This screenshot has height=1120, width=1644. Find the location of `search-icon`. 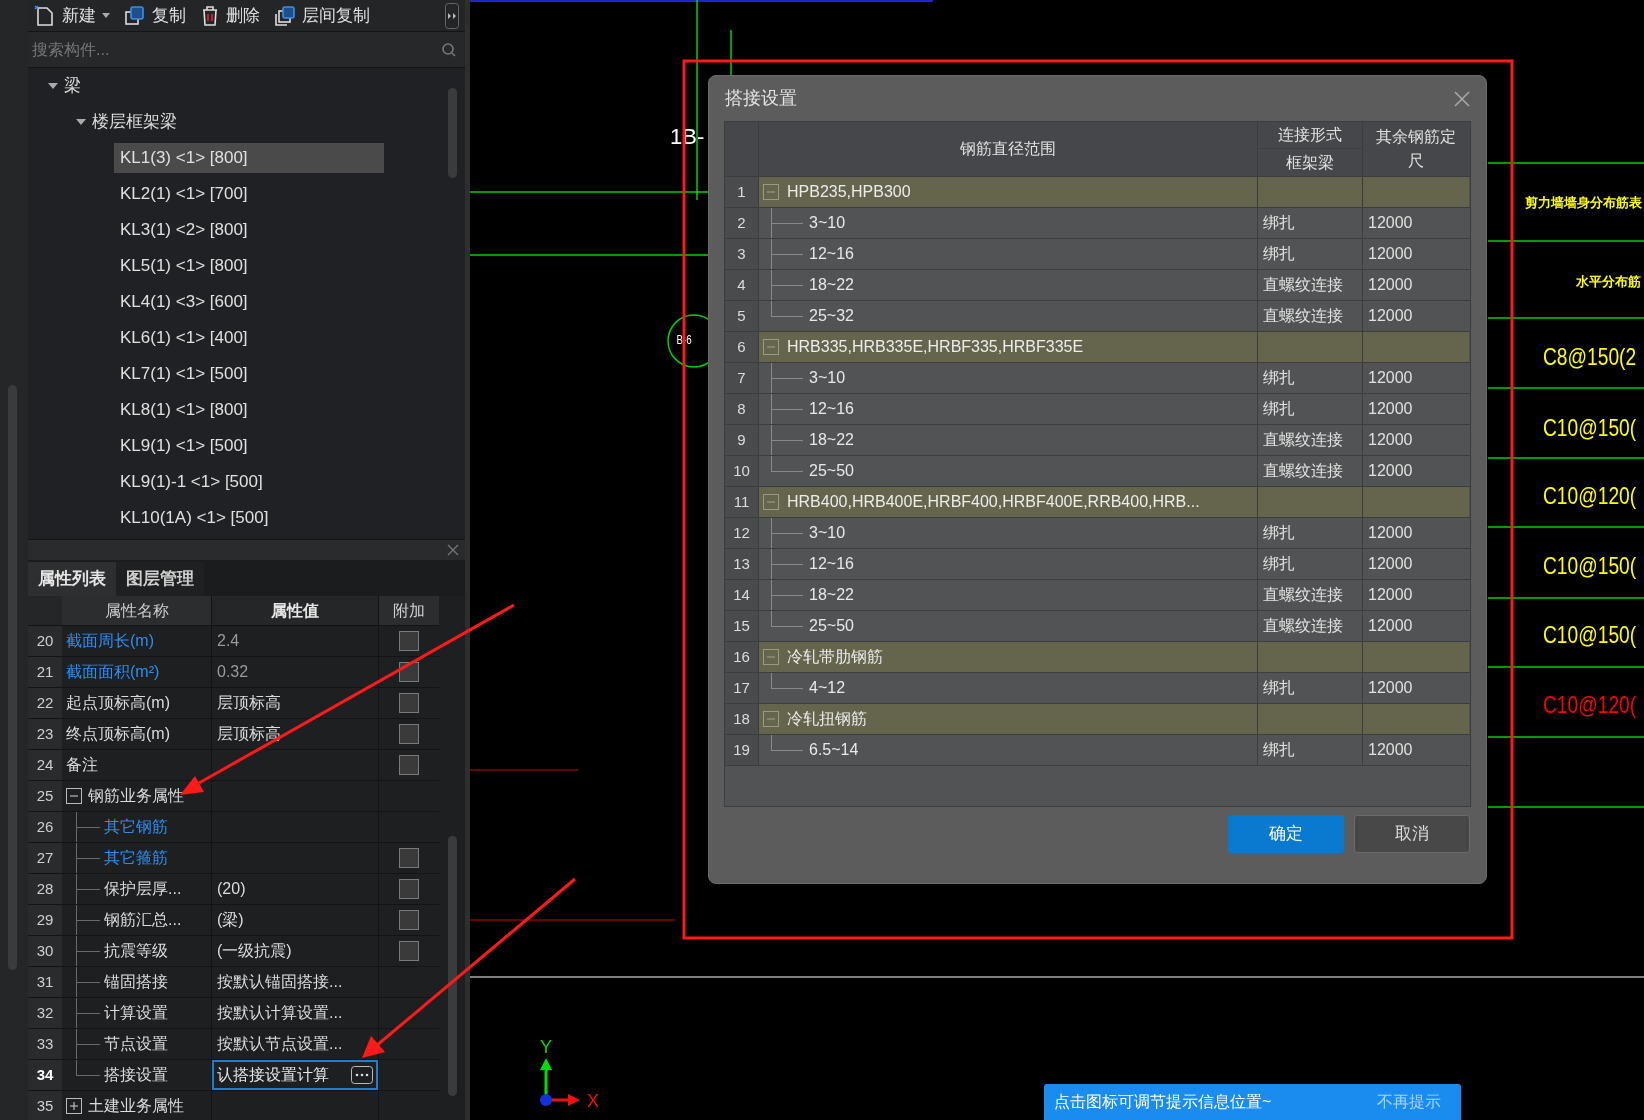

search-icon is located at coordinates (449, 50).